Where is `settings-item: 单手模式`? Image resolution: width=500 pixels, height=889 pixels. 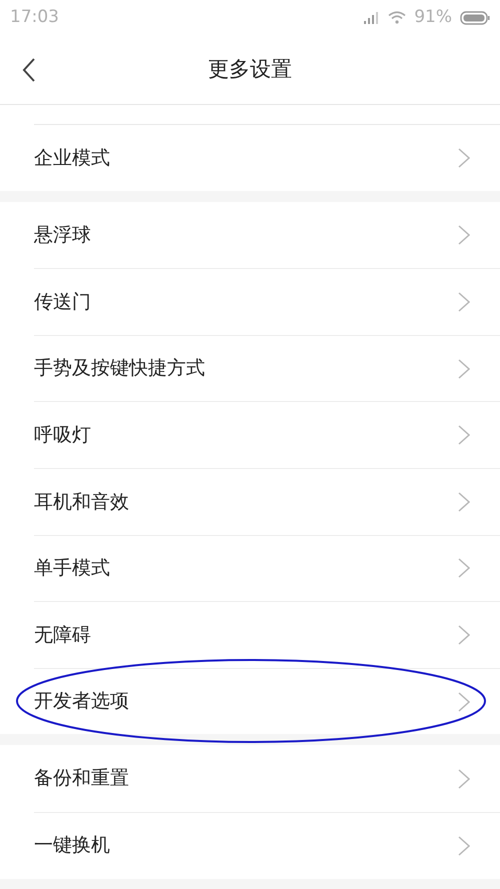 settings-item: 单手模式 is located at coordinates (267, 568).